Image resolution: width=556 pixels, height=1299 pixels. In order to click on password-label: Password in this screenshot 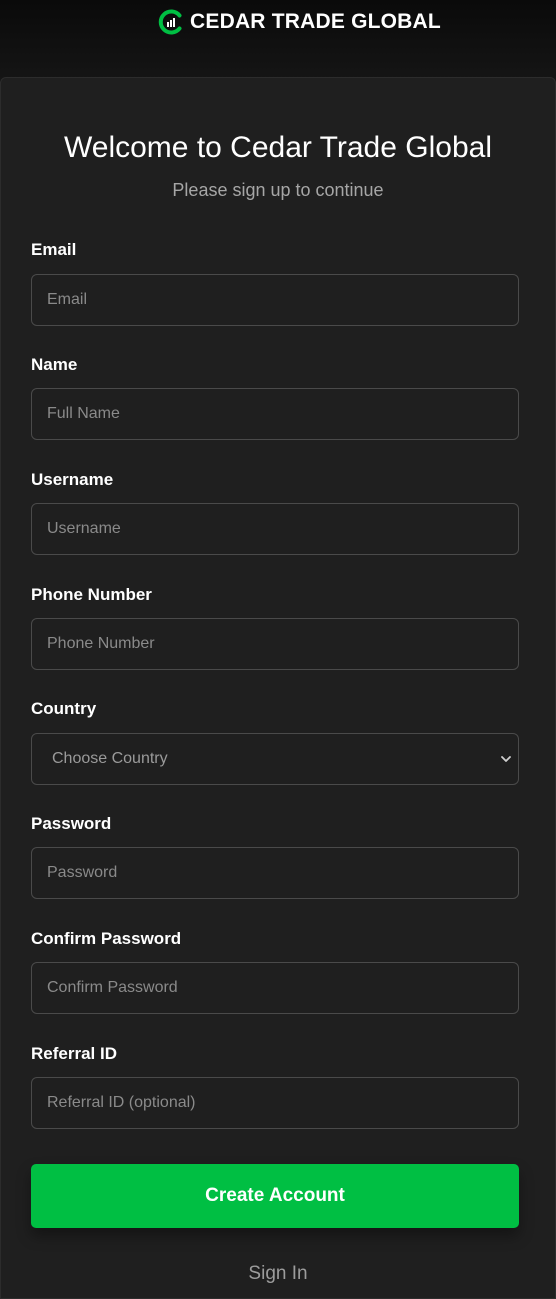, I will do `click(71, 823)`.